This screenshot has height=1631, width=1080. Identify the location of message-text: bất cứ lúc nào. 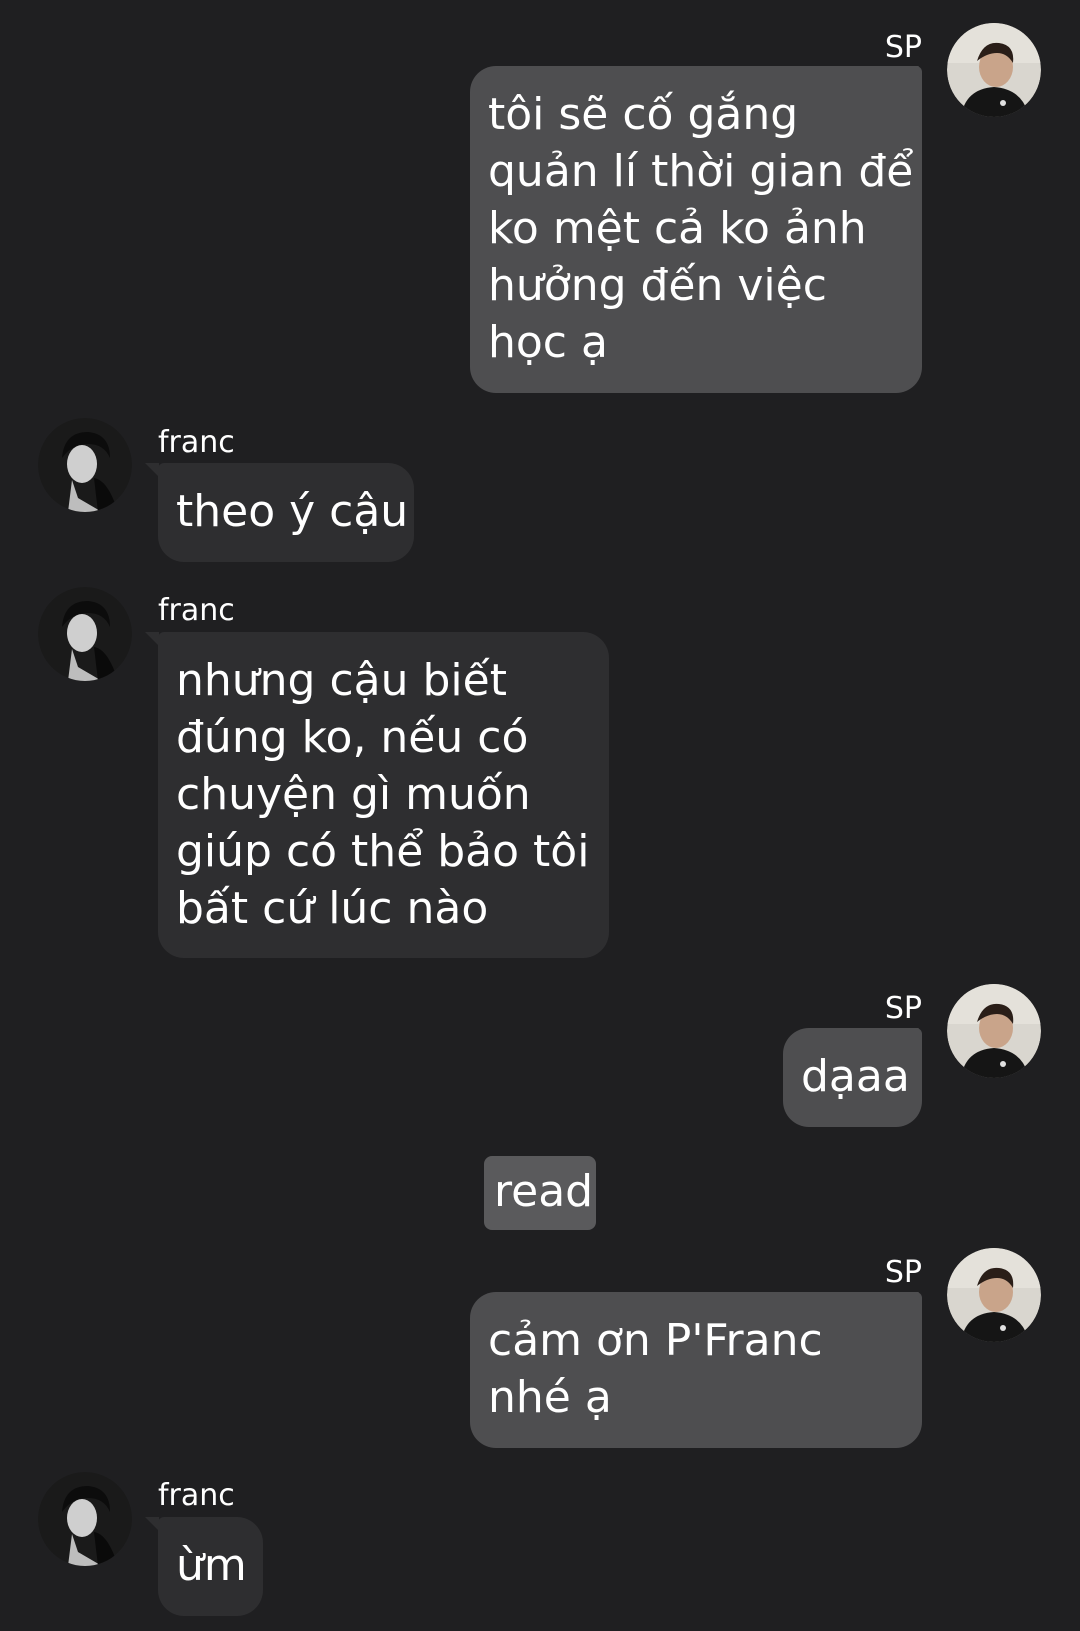
(332, 908).